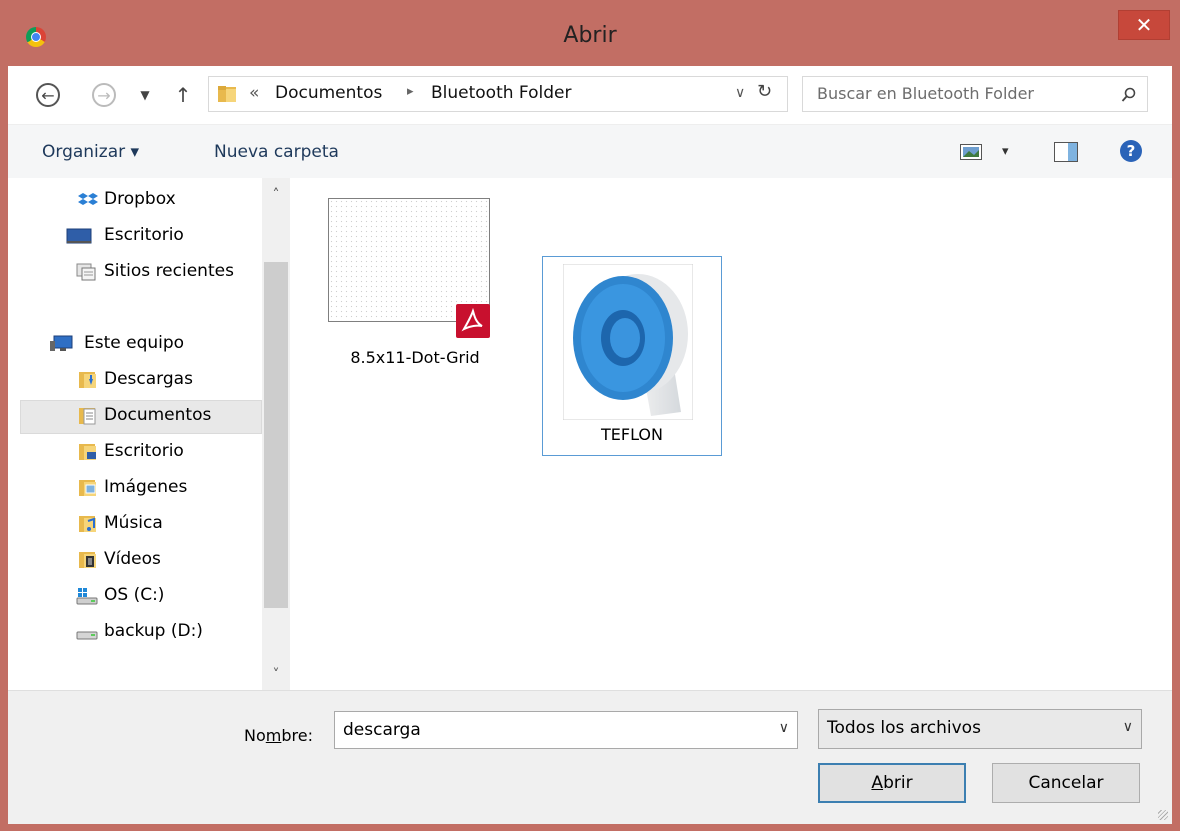 Image resolution: width=1180 pixels, height=831 pixels. I want to click on nav-label: Documentos, so click(158, 415).